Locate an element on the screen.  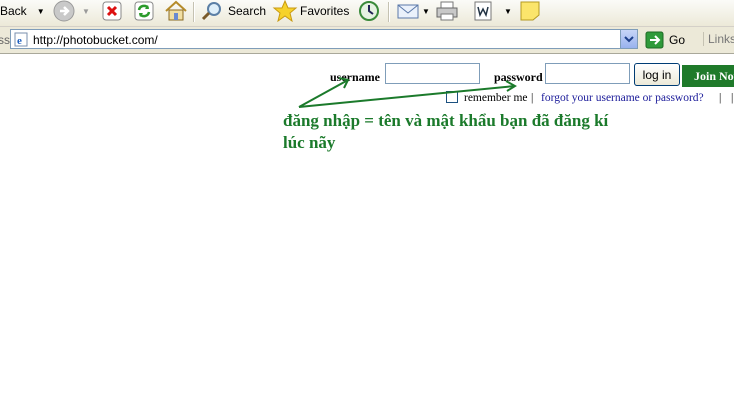
annotation-arrows is located at coordinates (407, 92).